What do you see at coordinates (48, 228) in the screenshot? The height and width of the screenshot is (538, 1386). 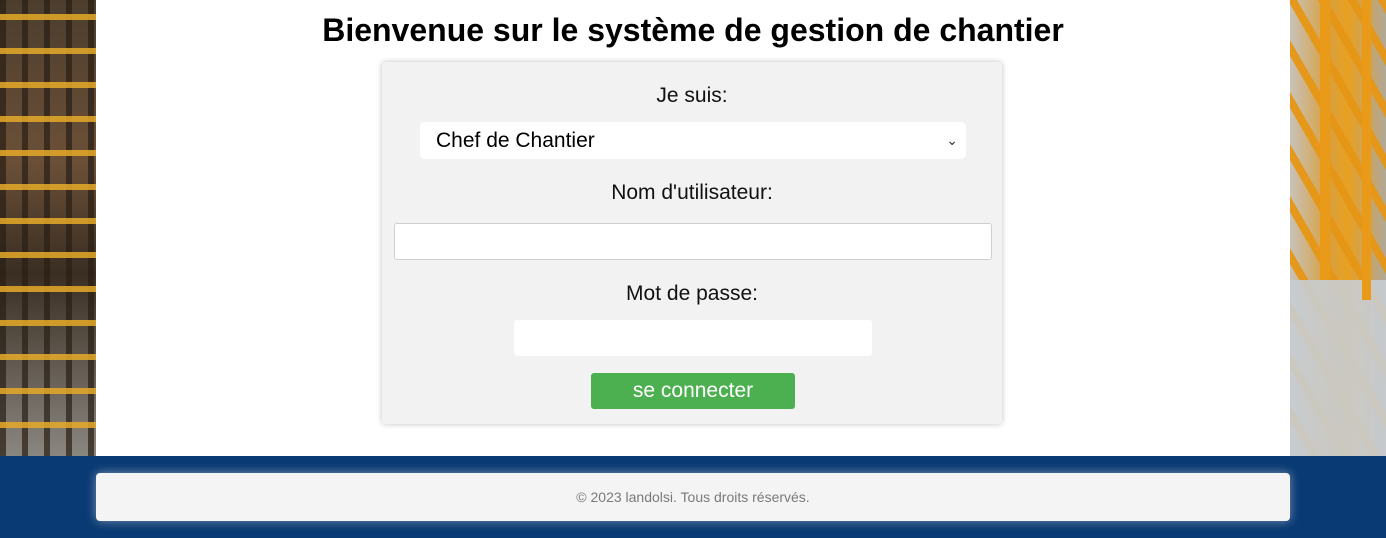 I see `background-scaffolding-left` at bounding box center [48, 228].